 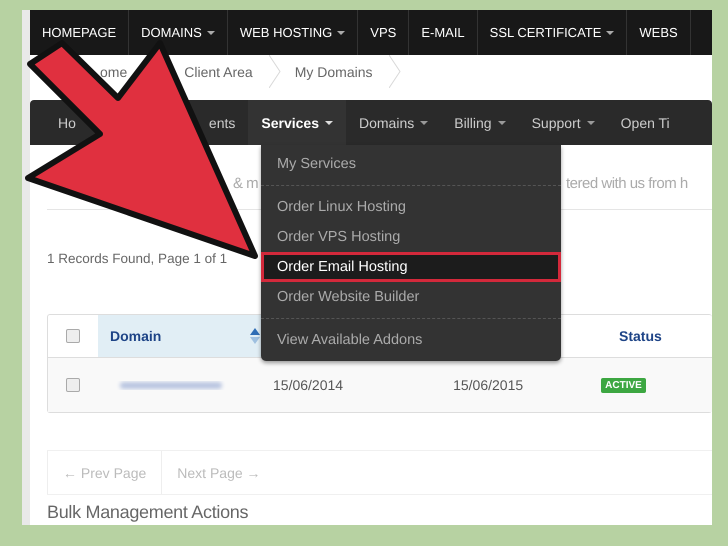 I want to click on table-cell: 15/06/2014, so click(x=308, y=385).